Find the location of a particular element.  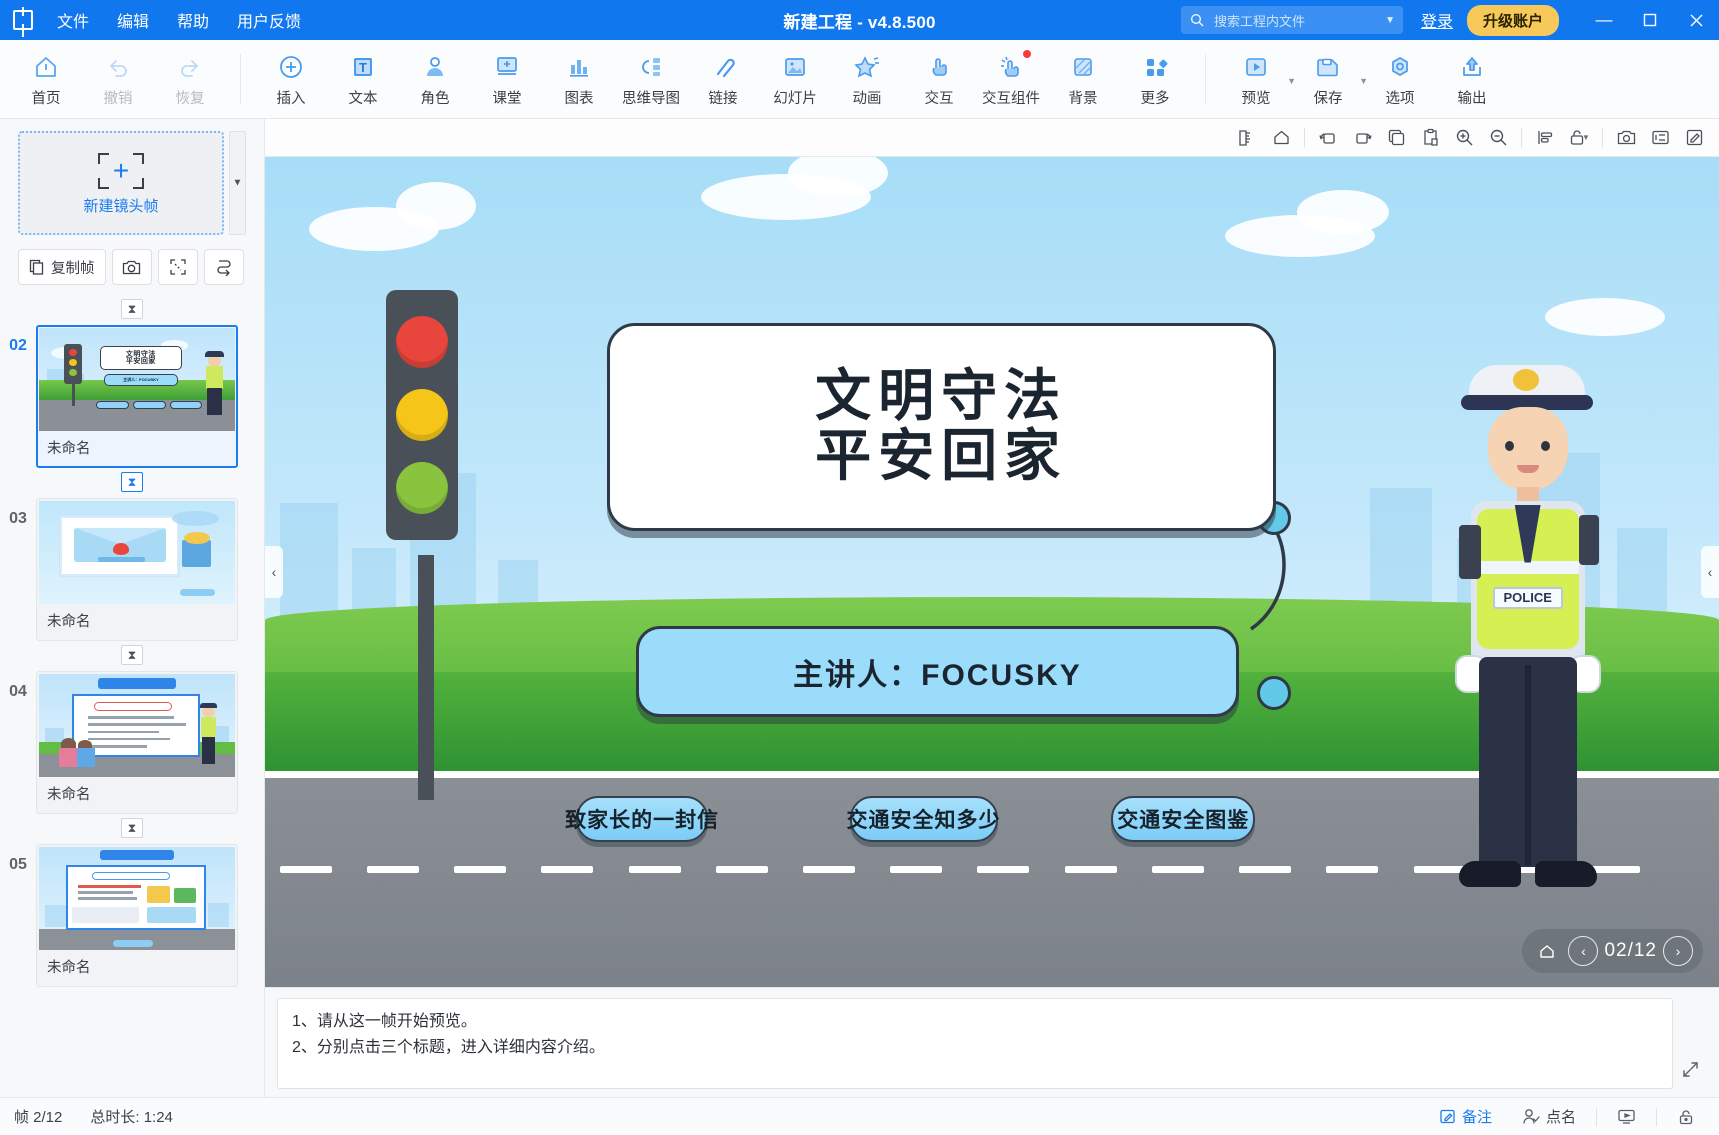

rotate-right-button is located at coordinates (1362, 138).